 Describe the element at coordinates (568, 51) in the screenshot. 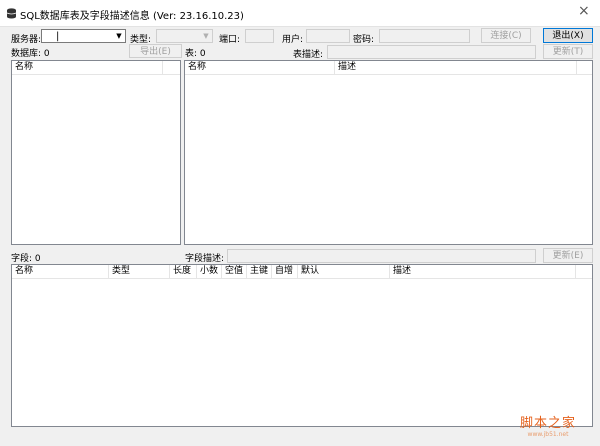

I see `table-update-button: 更新(T)` at that location.